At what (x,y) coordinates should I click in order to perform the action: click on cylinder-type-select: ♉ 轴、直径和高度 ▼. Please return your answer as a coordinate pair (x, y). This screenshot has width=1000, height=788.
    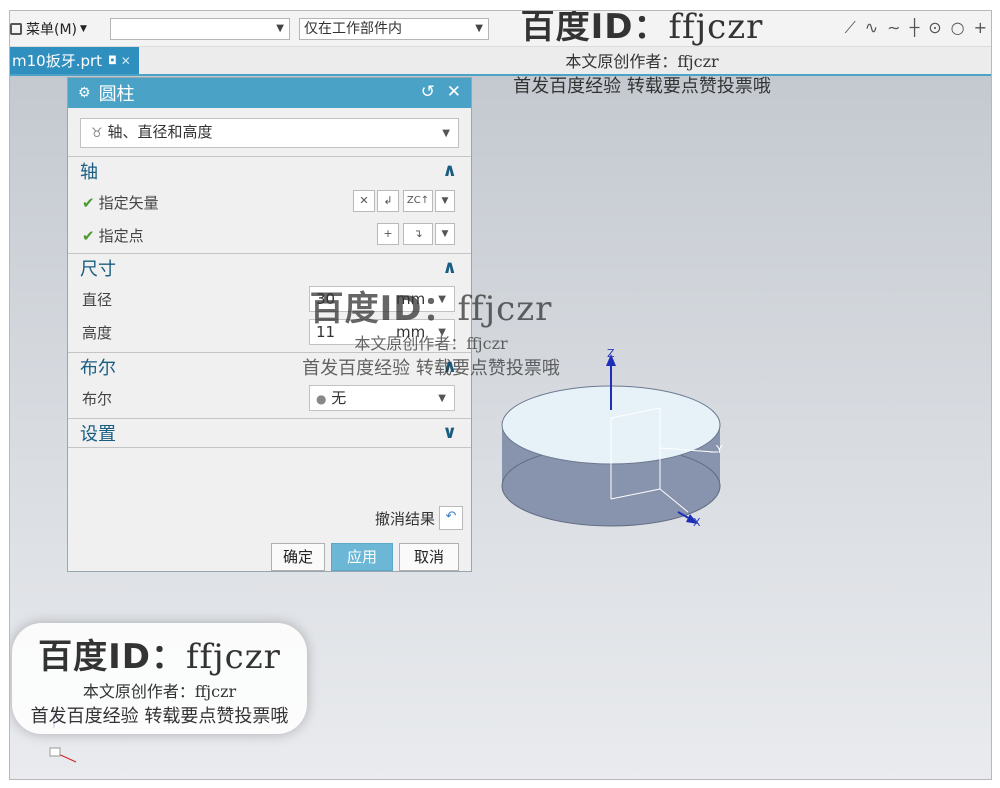
    Looking at the image, I should click on (269, 133).